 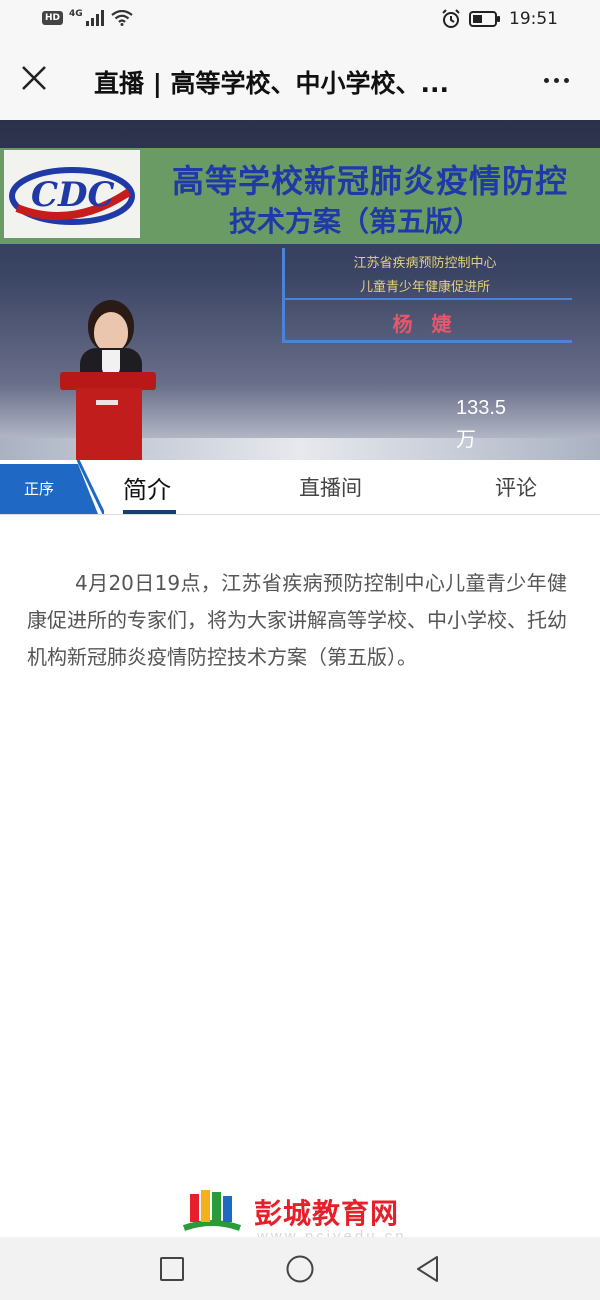 I want to click on wifi-icon, so click(x=121, y=18).